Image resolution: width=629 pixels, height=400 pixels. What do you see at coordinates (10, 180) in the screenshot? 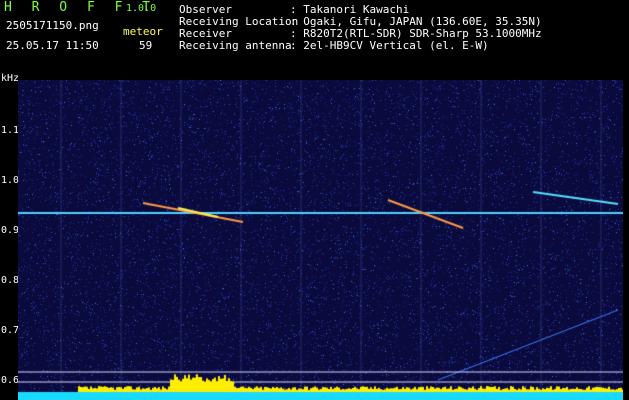
I see `y-tick-label: 1.0` at bounding box center [10, 180].